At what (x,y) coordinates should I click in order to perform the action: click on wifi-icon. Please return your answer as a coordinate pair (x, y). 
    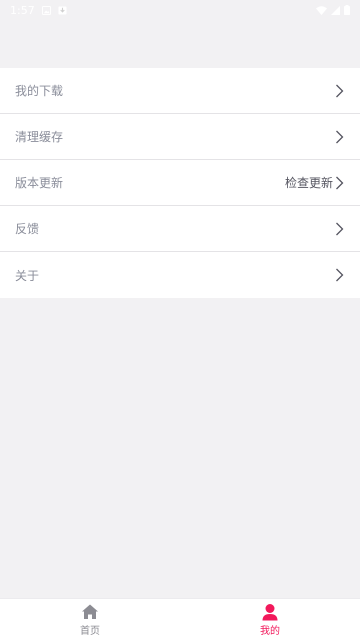
    Looking at the image, I should click on (321, 10).